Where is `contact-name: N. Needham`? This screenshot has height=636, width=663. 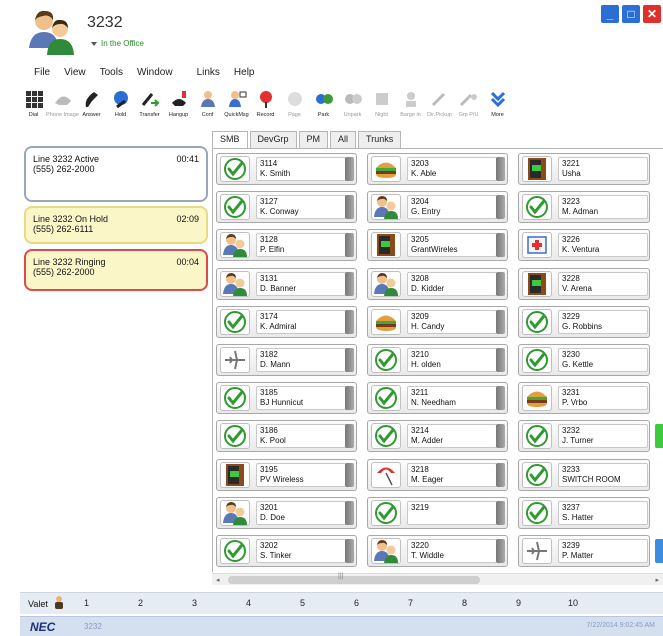
contact-name: N. Needham is located at coordinates (433, 403).